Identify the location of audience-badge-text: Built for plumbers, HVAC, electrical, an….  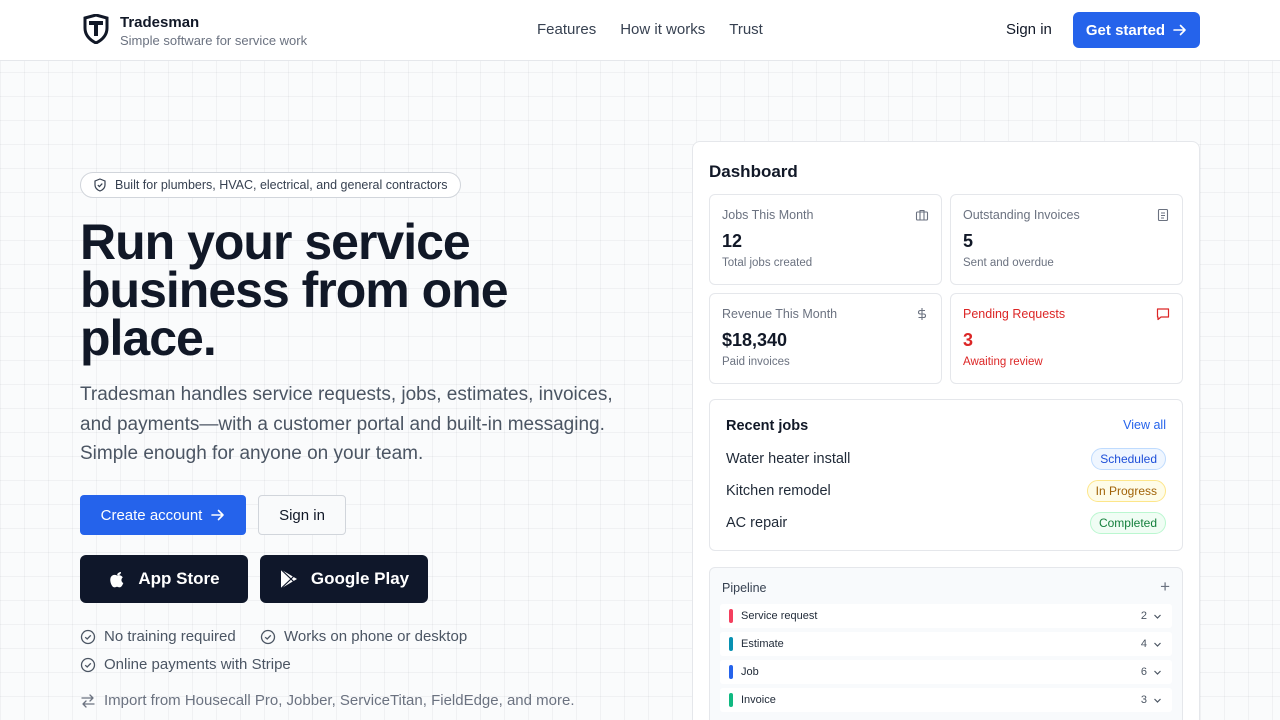
(281, 185).